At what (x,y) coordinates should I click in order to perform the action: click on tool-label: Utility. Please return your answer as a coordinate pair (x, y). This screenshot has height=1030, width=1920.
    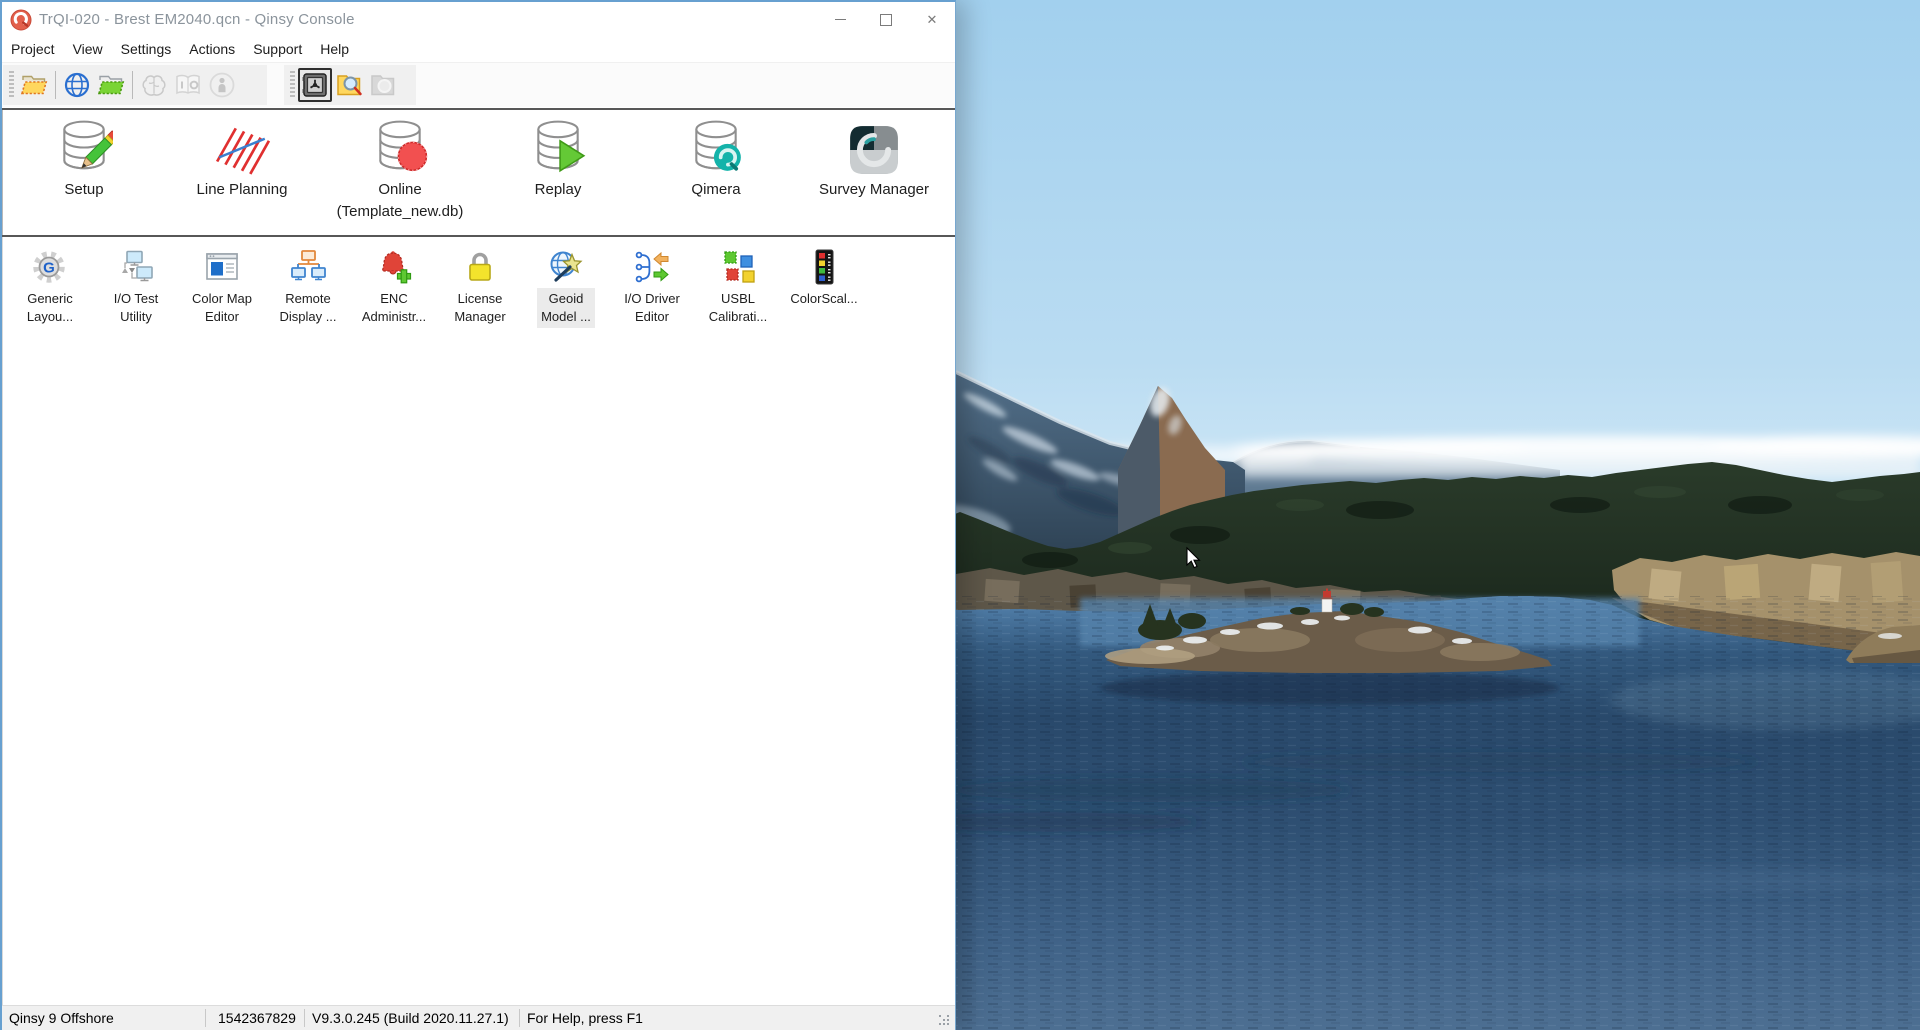
    Looking at the image, I should click on (136, 316).